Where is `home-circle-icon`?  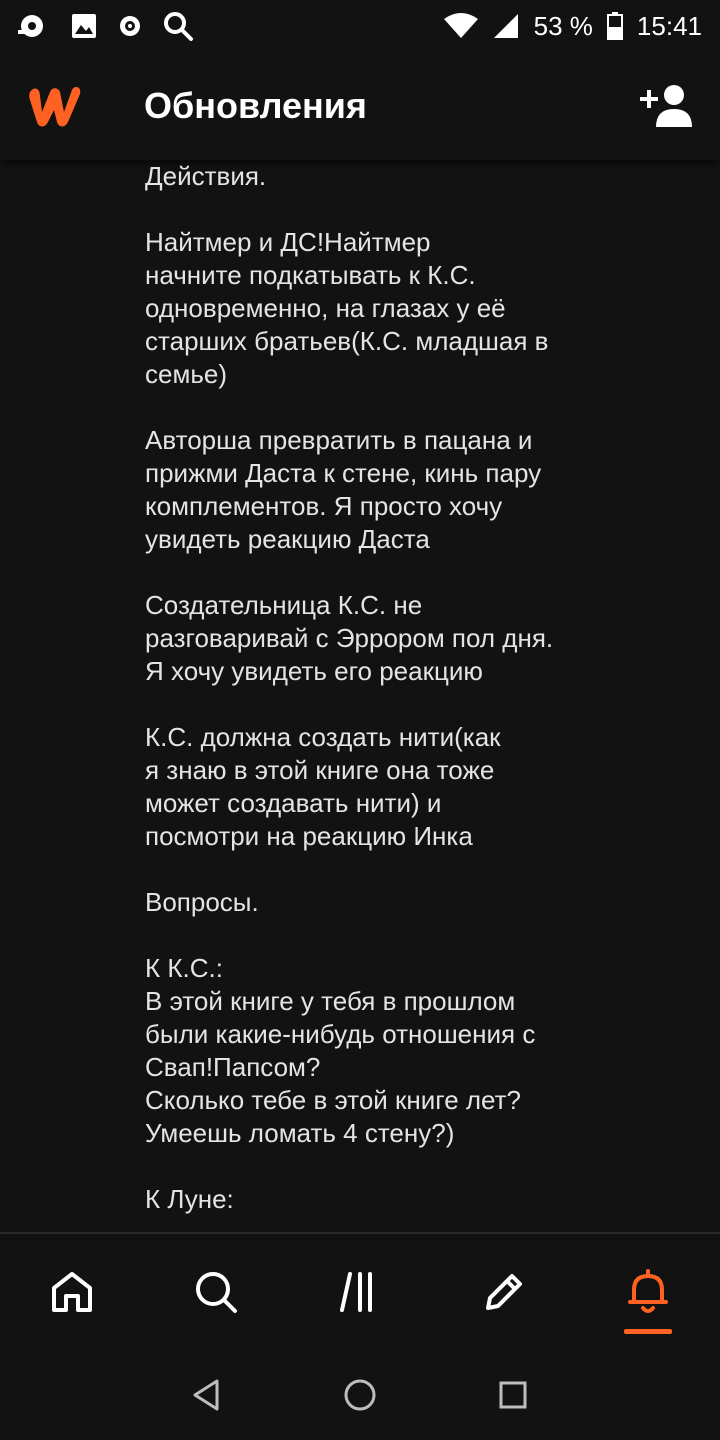 home-circle-icon is located at coordinates (360, 1395).